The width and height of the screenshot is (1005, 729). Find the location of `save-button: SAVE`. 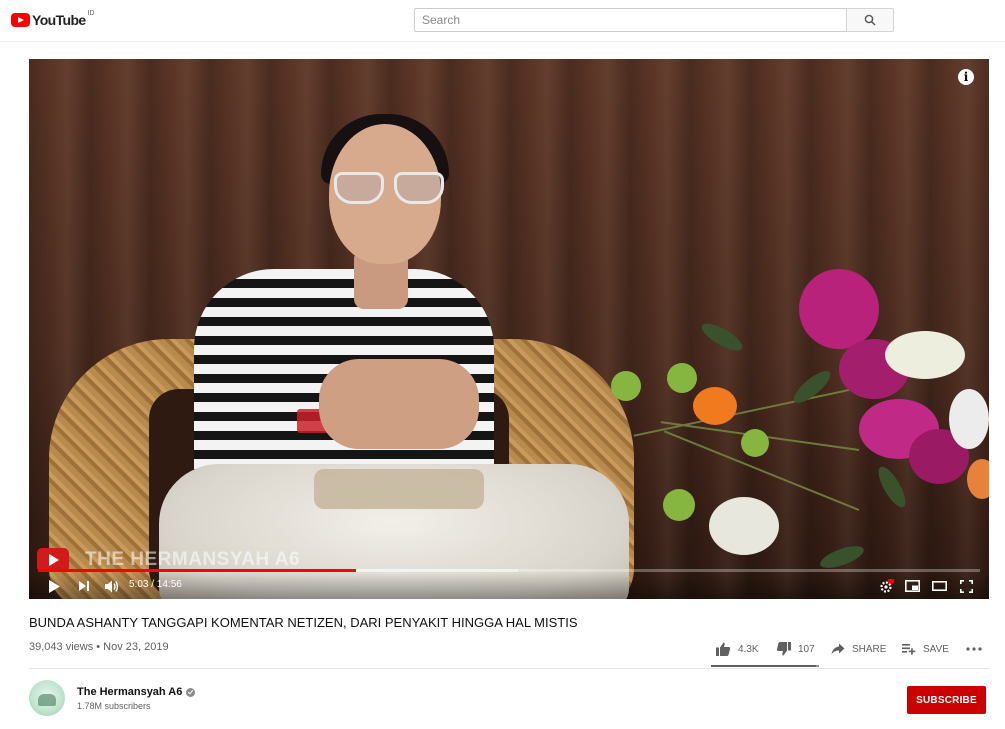

save-button: SAVE is located at coordinates (925, 649).